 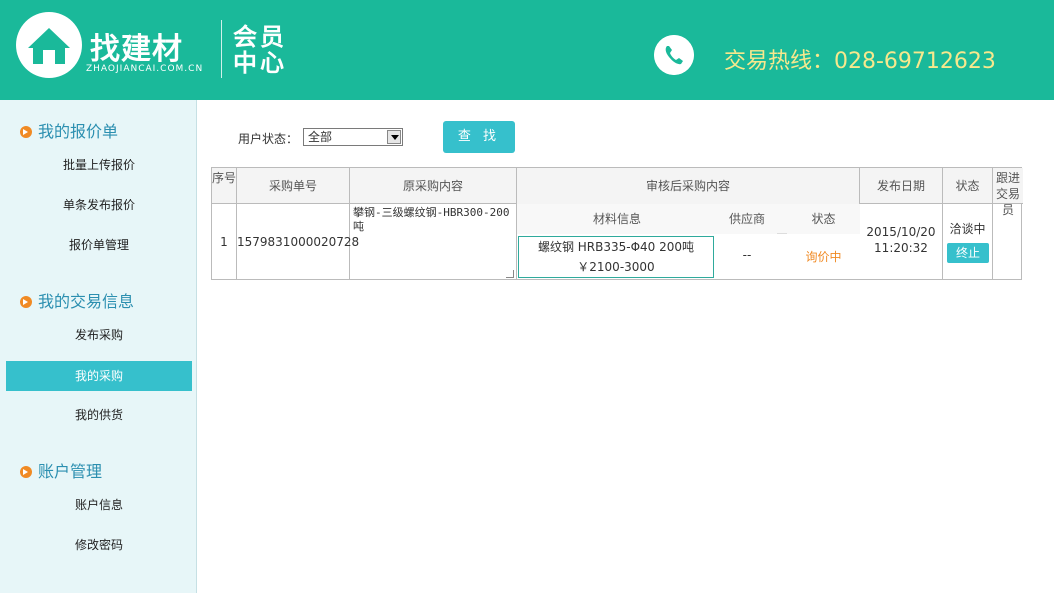 I want to click on member-center-title: 会员中心, so click(x=260, y=50).